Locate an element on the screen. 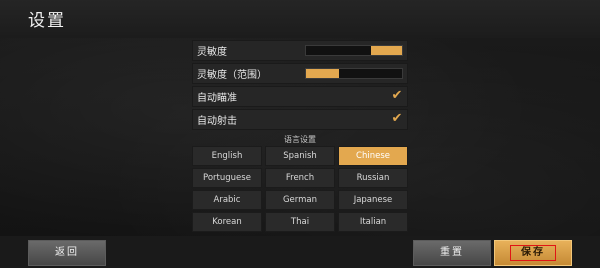 This screenshot has height=268, width=600. sensitivity-scope-label: 灵敏度（范围） is located at coordinates (232, 75).